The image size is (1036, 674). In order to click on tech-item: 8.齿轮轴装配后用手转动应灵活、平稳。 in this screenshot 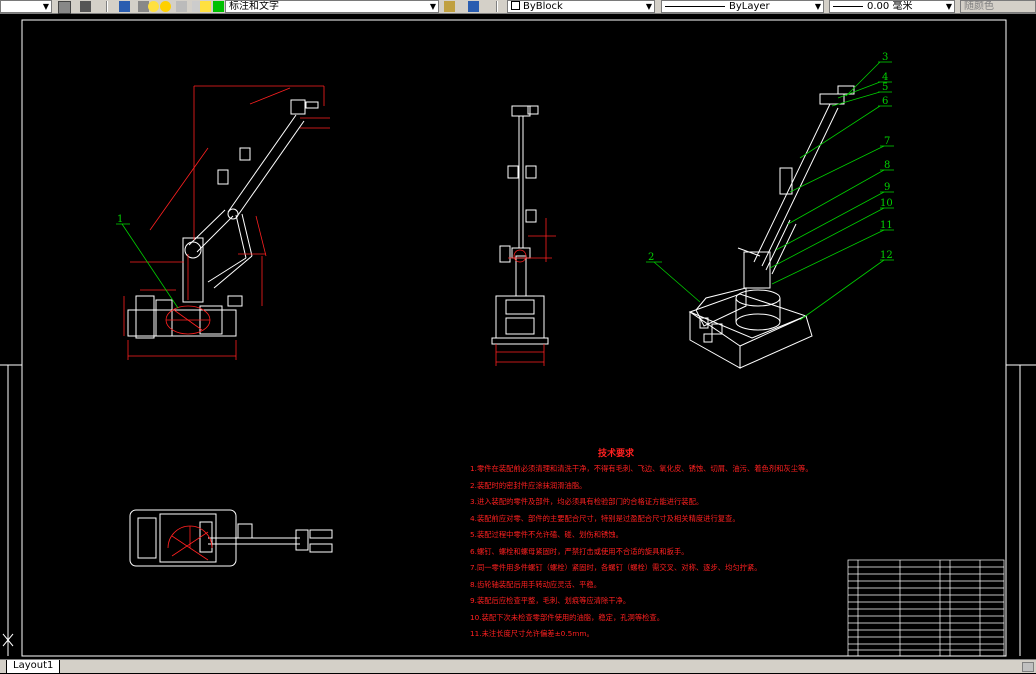, I will do `click(536, 584)`.